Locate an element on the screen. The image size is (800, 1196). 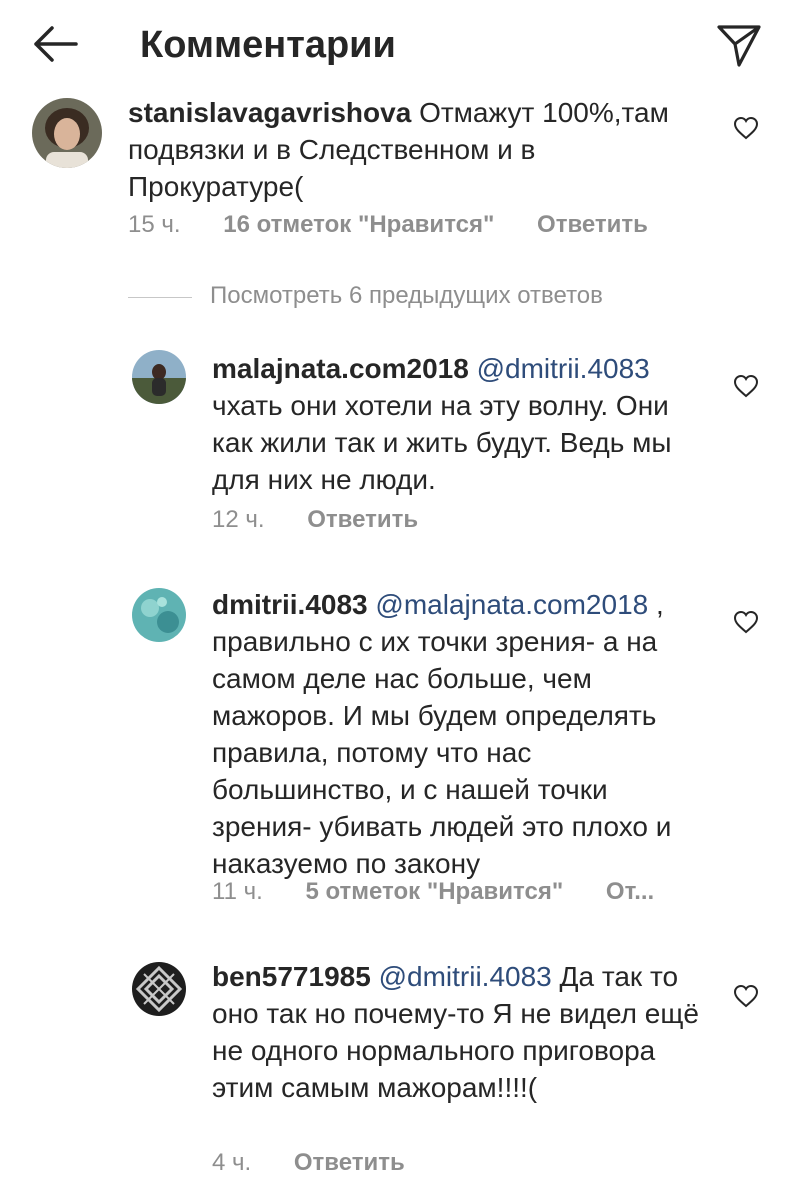
comment-time: 11 ч. is located at coordinates (237, 891).